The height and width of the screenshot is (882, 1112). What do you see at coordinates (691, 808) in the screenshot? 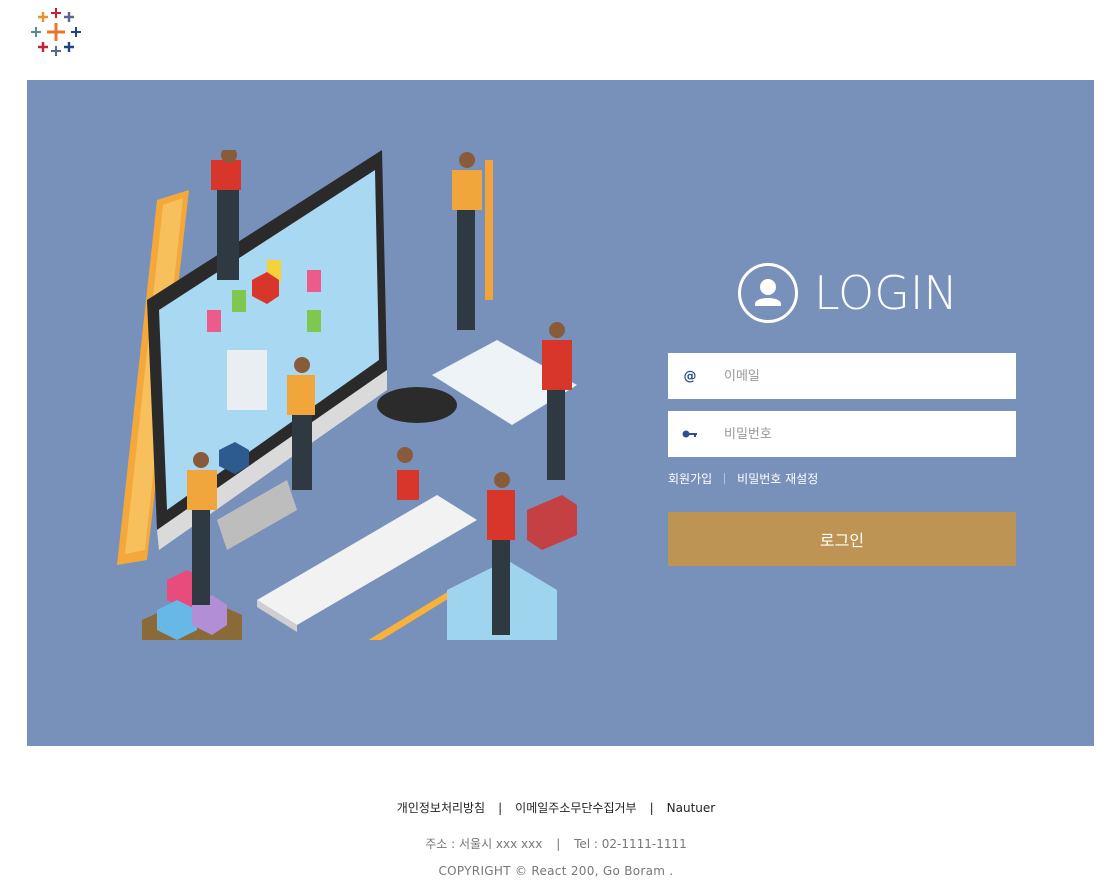
I see `nautuer-link: Nautuer` at bounding box center [691, 808].